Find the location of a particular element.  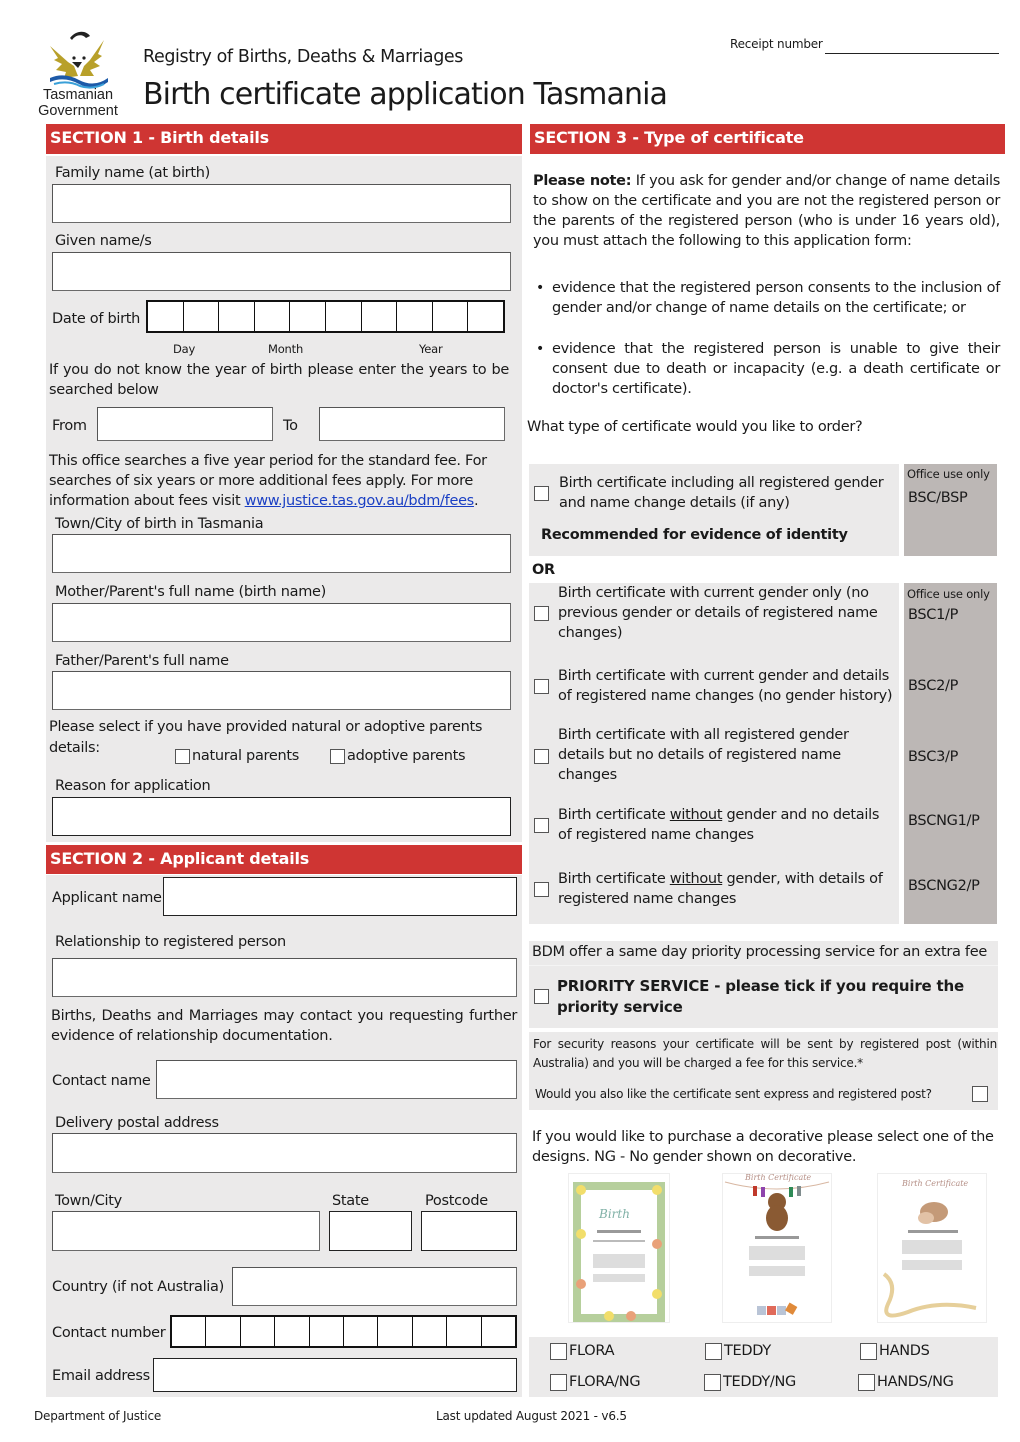

recommended-text: Recommended for evidence of identity is located at coordinates (694, 535).